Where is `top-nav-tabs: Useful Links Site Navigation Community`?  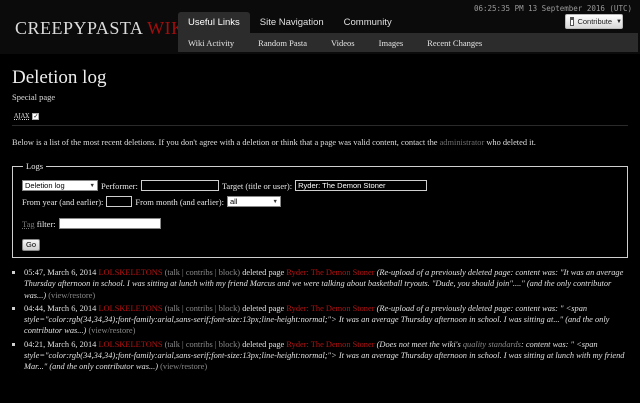 top-nav-tabs: Useful Links Site Navigation Community is located at coordinates (290, 22).